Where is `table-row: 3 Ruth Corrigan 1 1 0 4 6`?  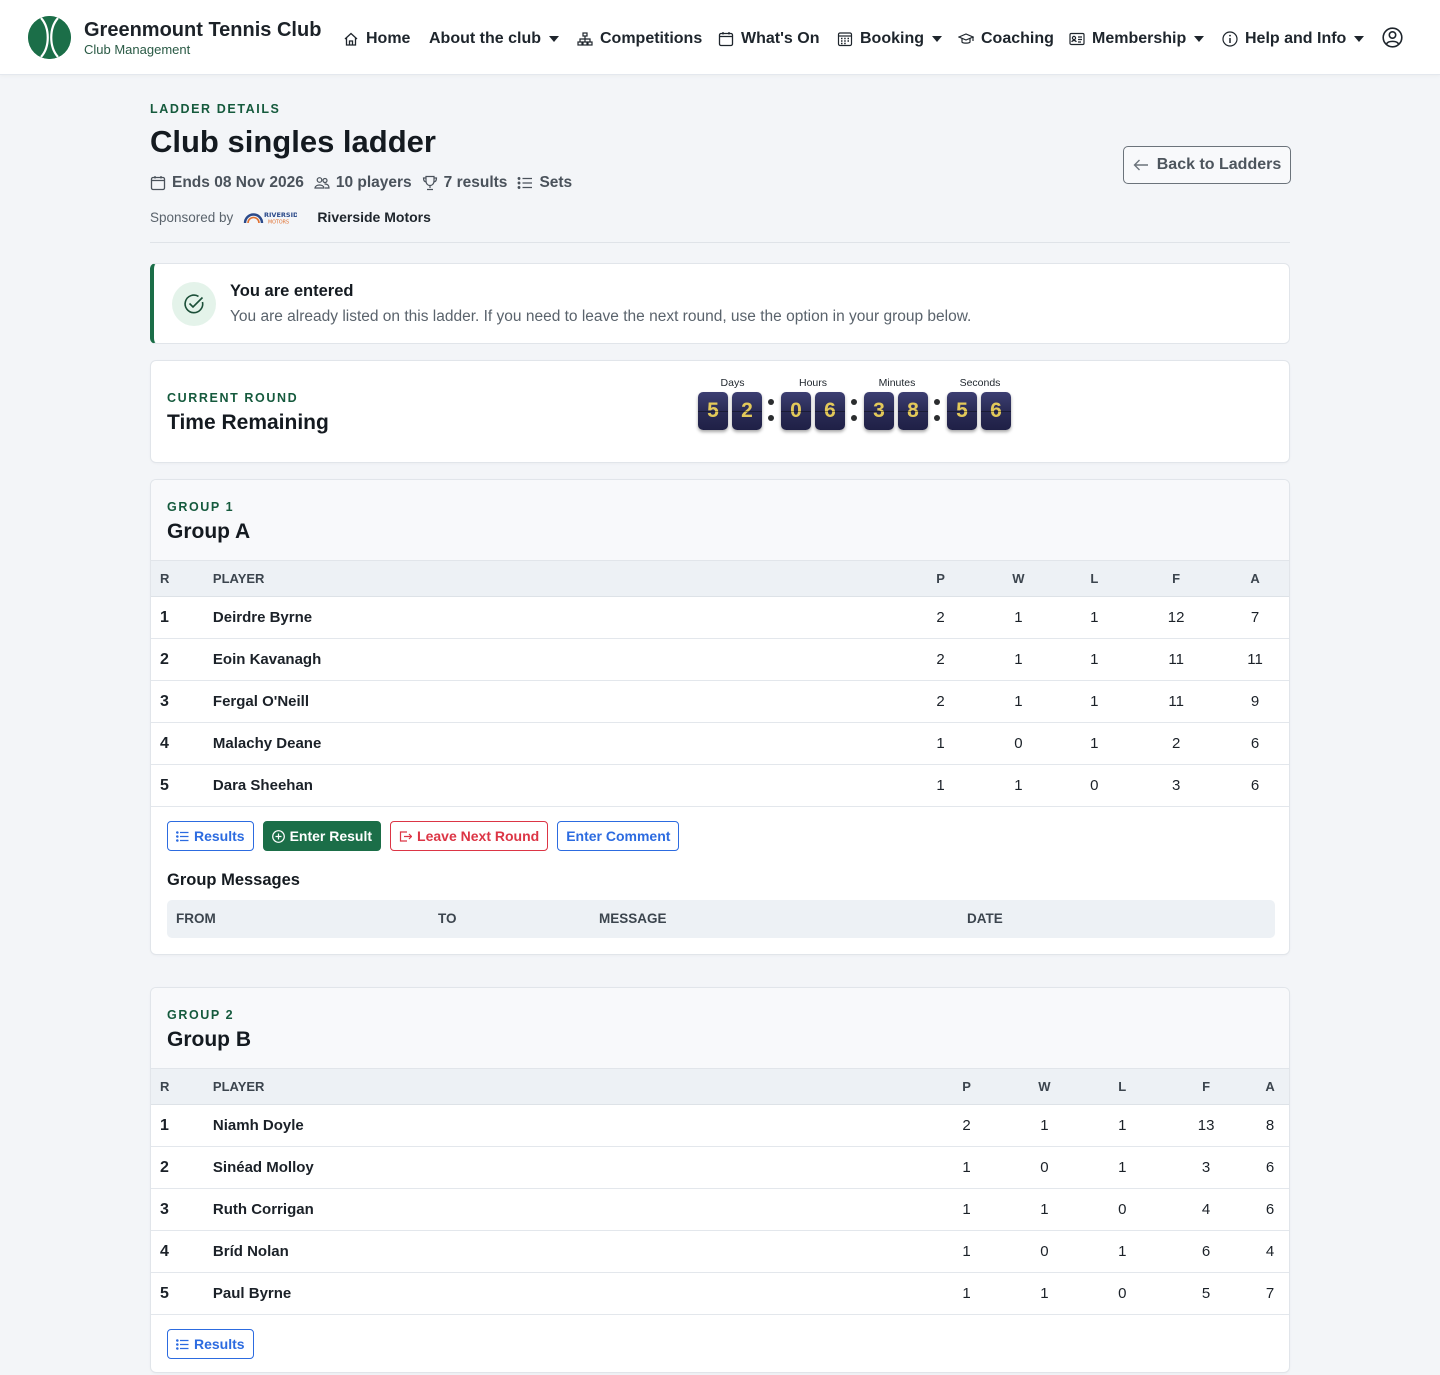
table-row: 3 Ruth Corrigan 1 1 0 4 6 is located at coordinates (720, 1209).